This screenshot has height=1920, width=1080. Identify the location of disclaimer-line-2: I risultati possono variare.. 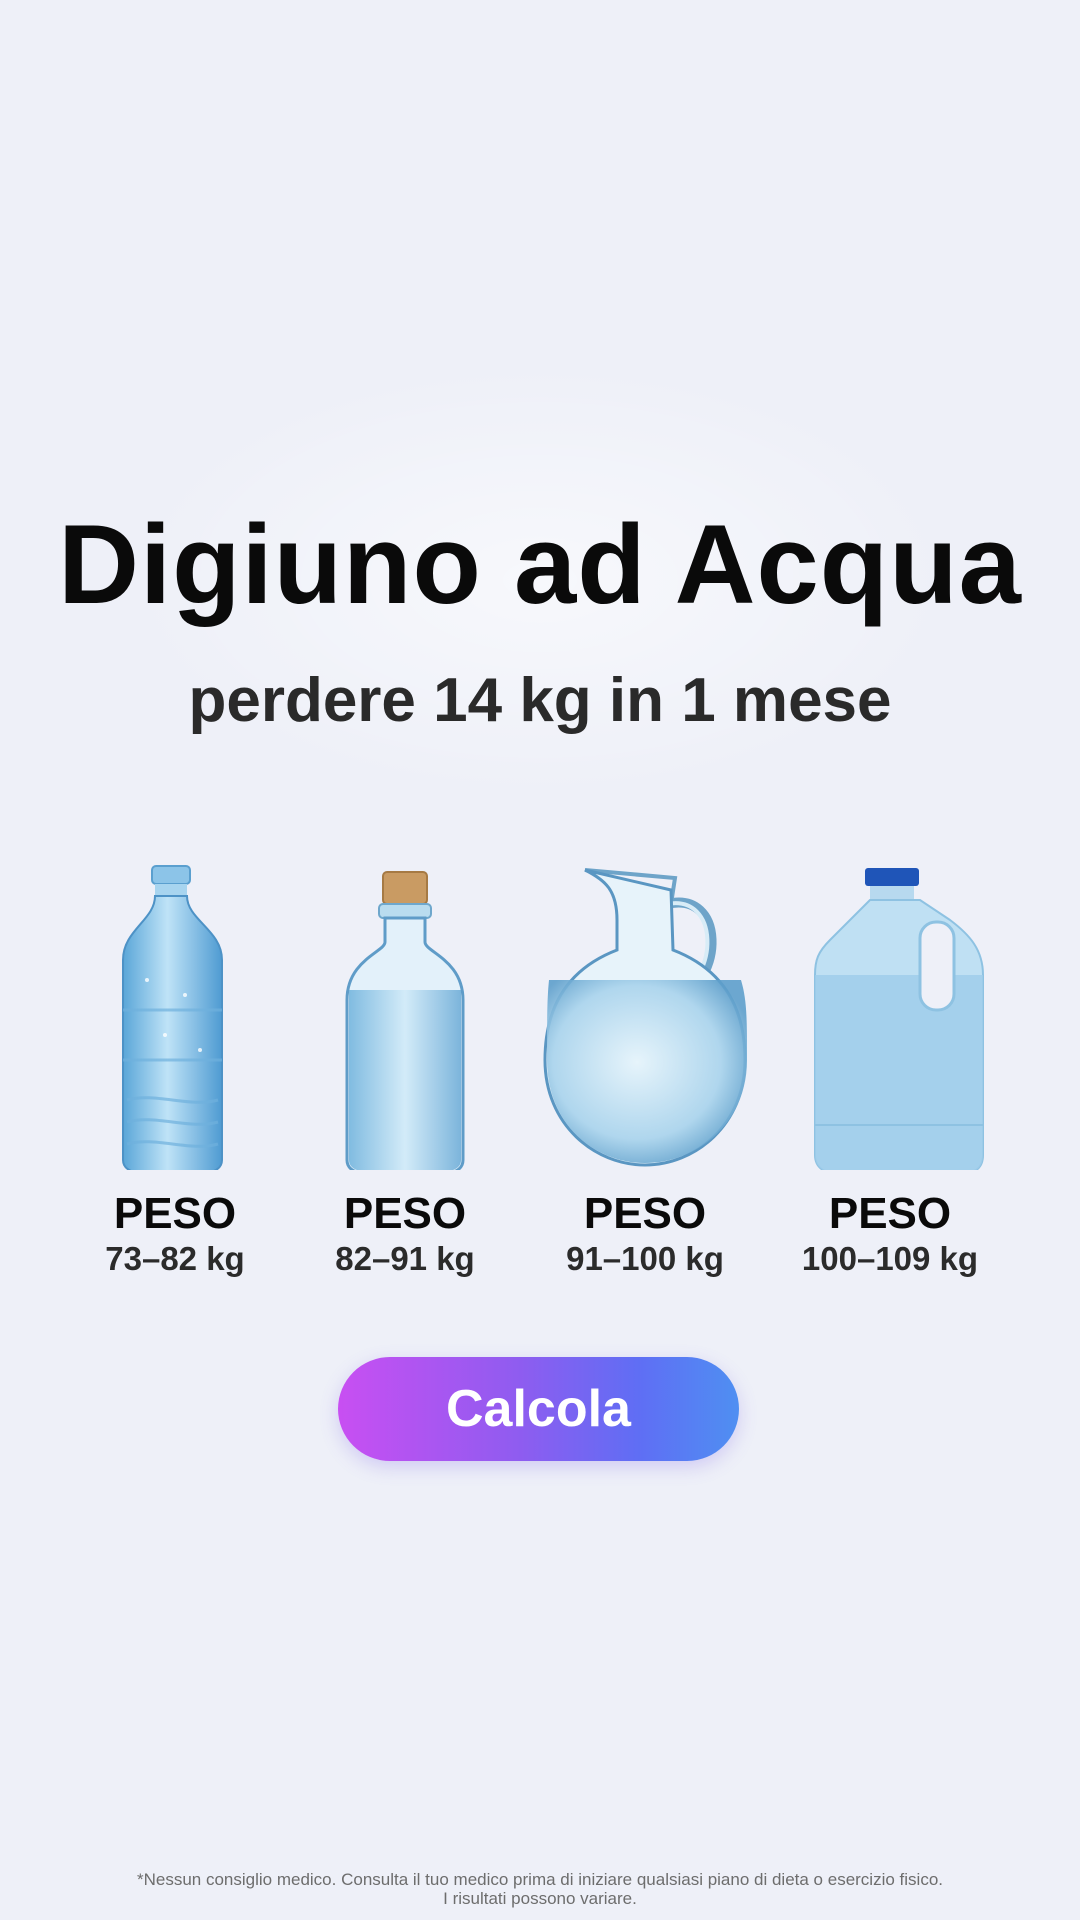
(540, 1898).